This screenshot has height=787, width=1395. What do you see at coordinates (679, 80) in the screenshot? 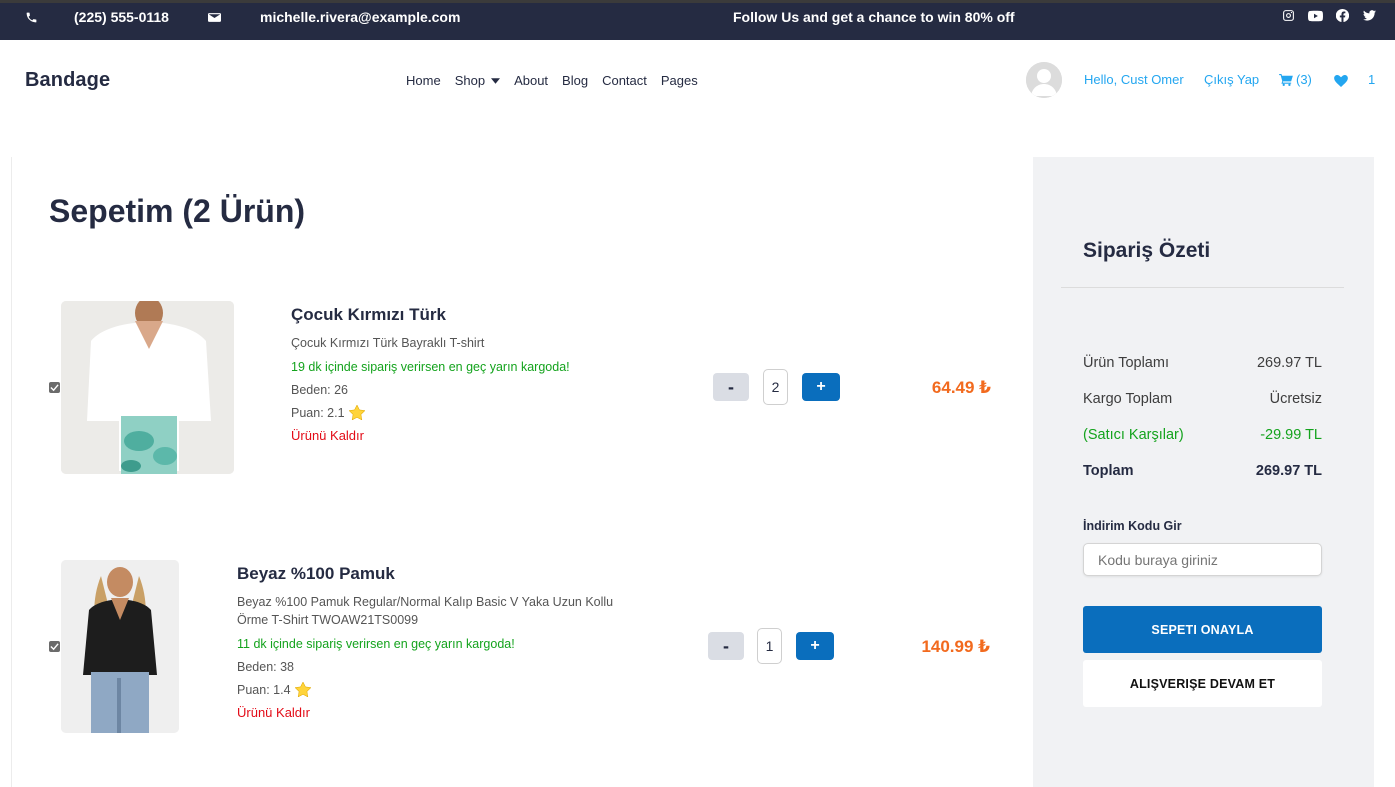
I see `nav-pages: Pages` at bounding box center [679, 80].